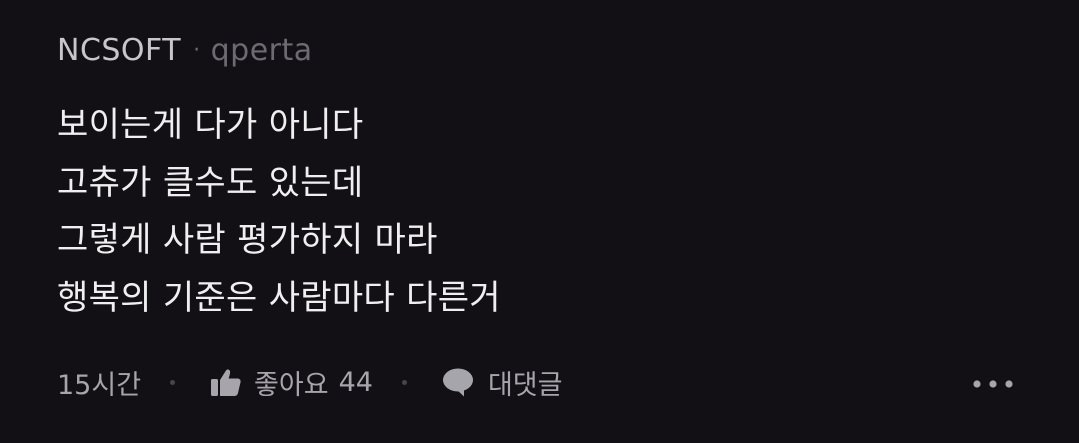  What do you see at coordinates (99, 385) in the screenshot?
I see `comment-timestamp: 15시간` at bounding box center [99, 385].